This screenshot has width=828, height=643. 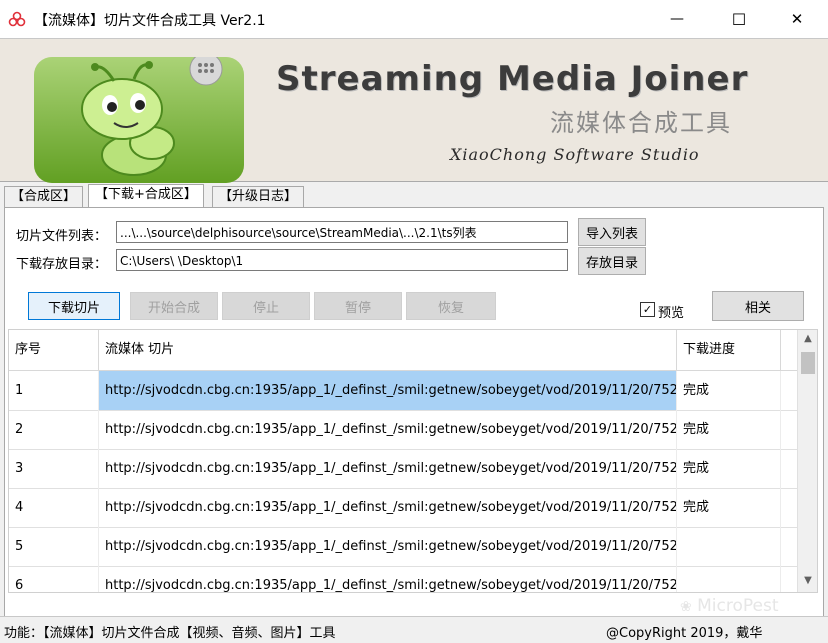 I want to click on pause-button: 暂停, so click(x=358, y=306).